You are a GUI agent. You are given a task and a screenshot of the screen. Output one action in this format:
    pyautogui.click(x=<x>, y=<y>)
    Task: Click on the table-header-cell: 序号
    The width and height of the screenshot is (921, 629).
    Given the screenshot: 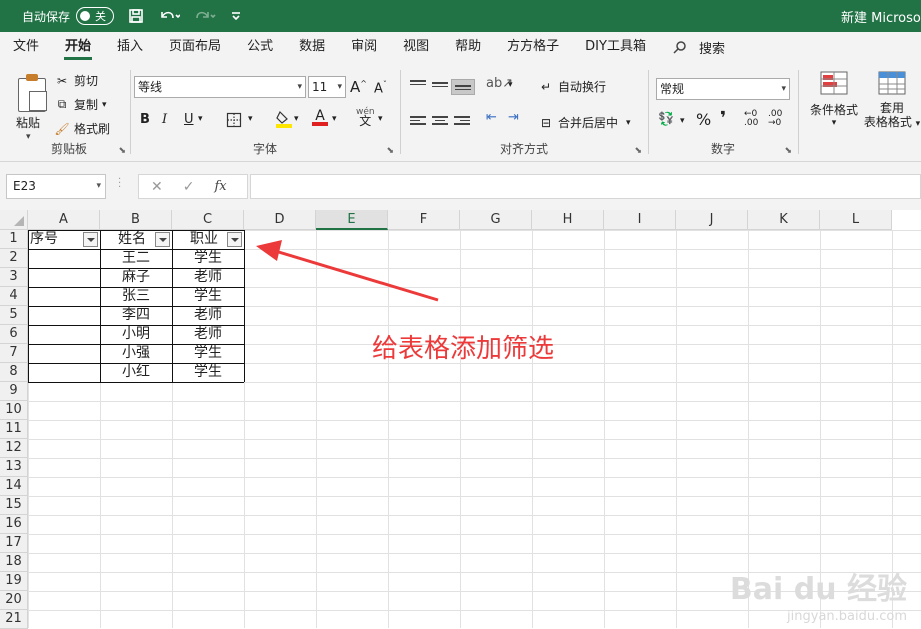 What is the action you would take?
    pyautogui.click(x=55, y=239)
    